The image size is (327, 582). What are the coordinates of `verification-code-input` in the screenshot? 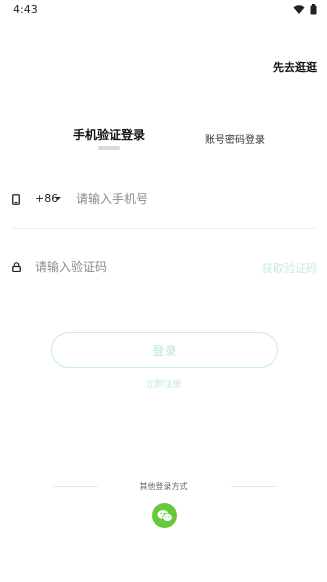 It's located at (135, 267).